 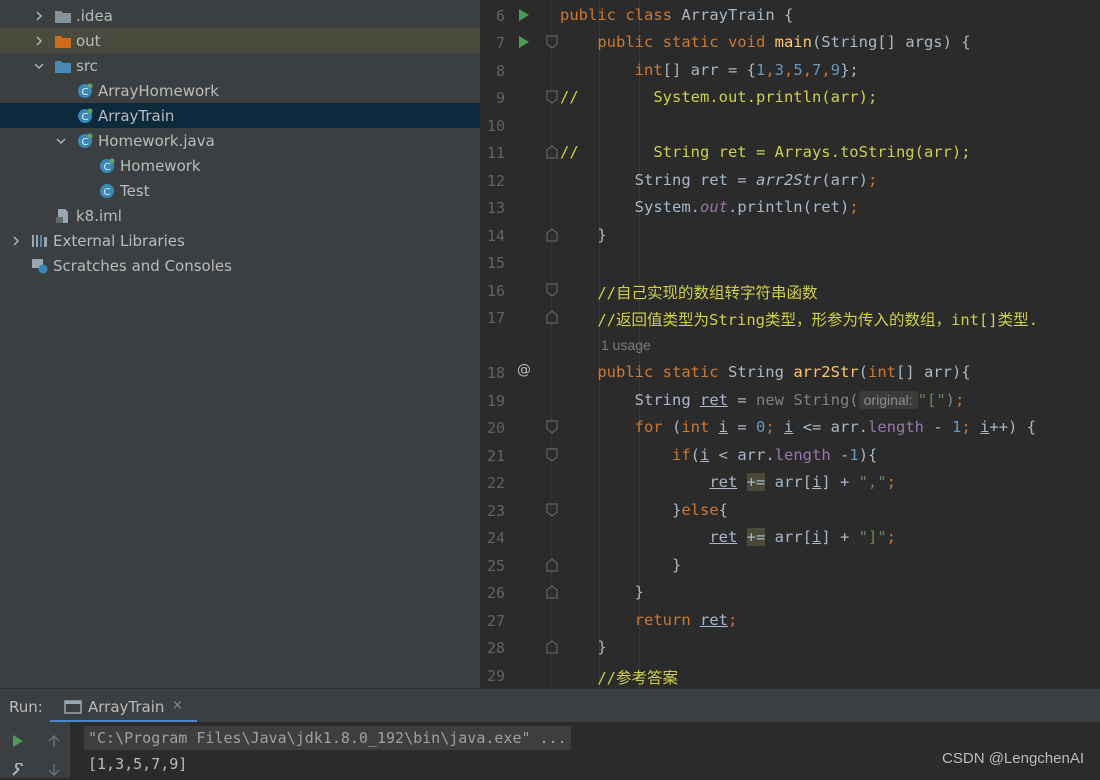 What do you see at coordinates (676, 427) in the screenshot?
I see `code-token: (` at bounding box center [676, 427].